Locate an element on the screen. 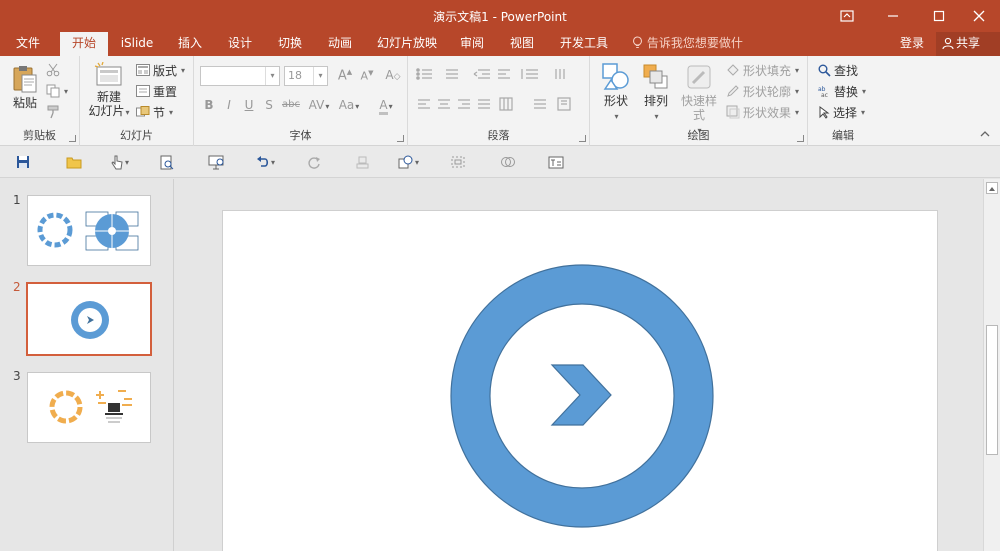 The image size is (1000, 551). undo-button: ▾ is located at coordinates (265, 162).